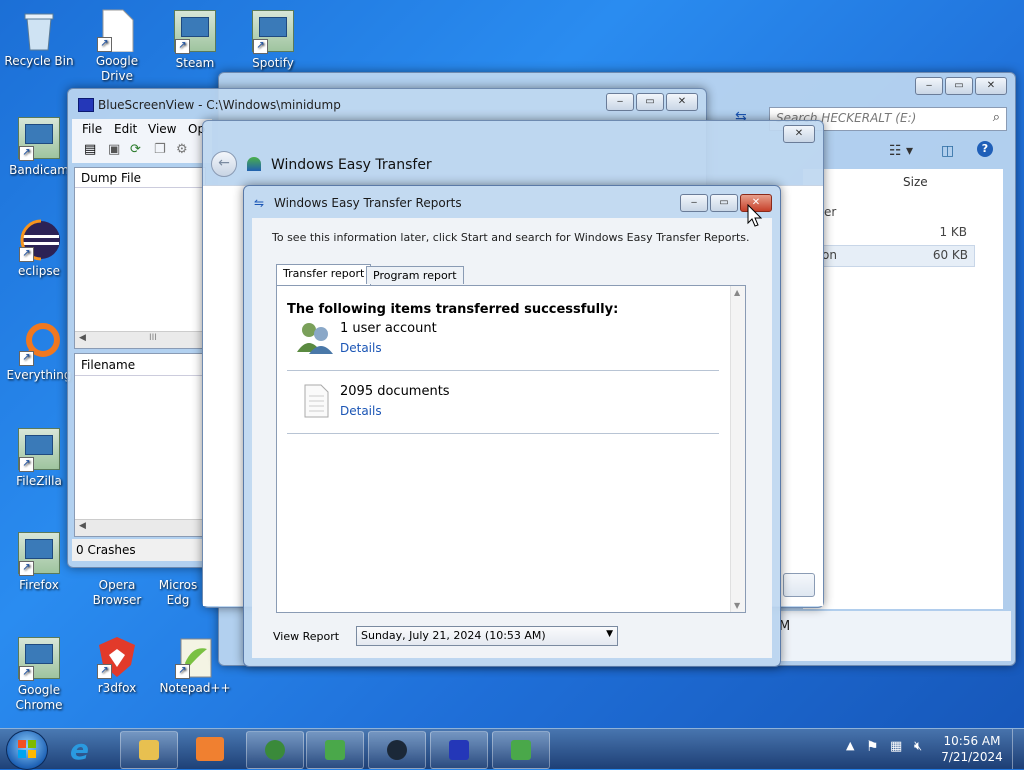  What do you see at coordinates (503, 370) in the screenshot?
I see `divider` at bounding box center [503, 370].